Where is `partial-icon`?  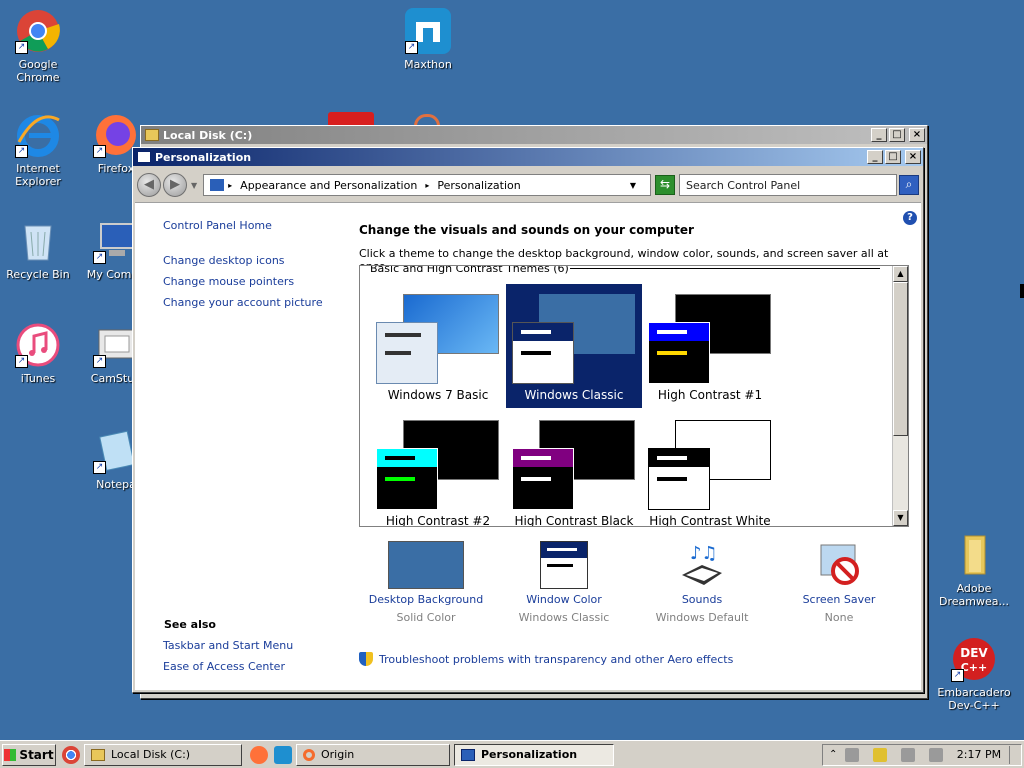 partial-icon is located at coordinates (351, 119).